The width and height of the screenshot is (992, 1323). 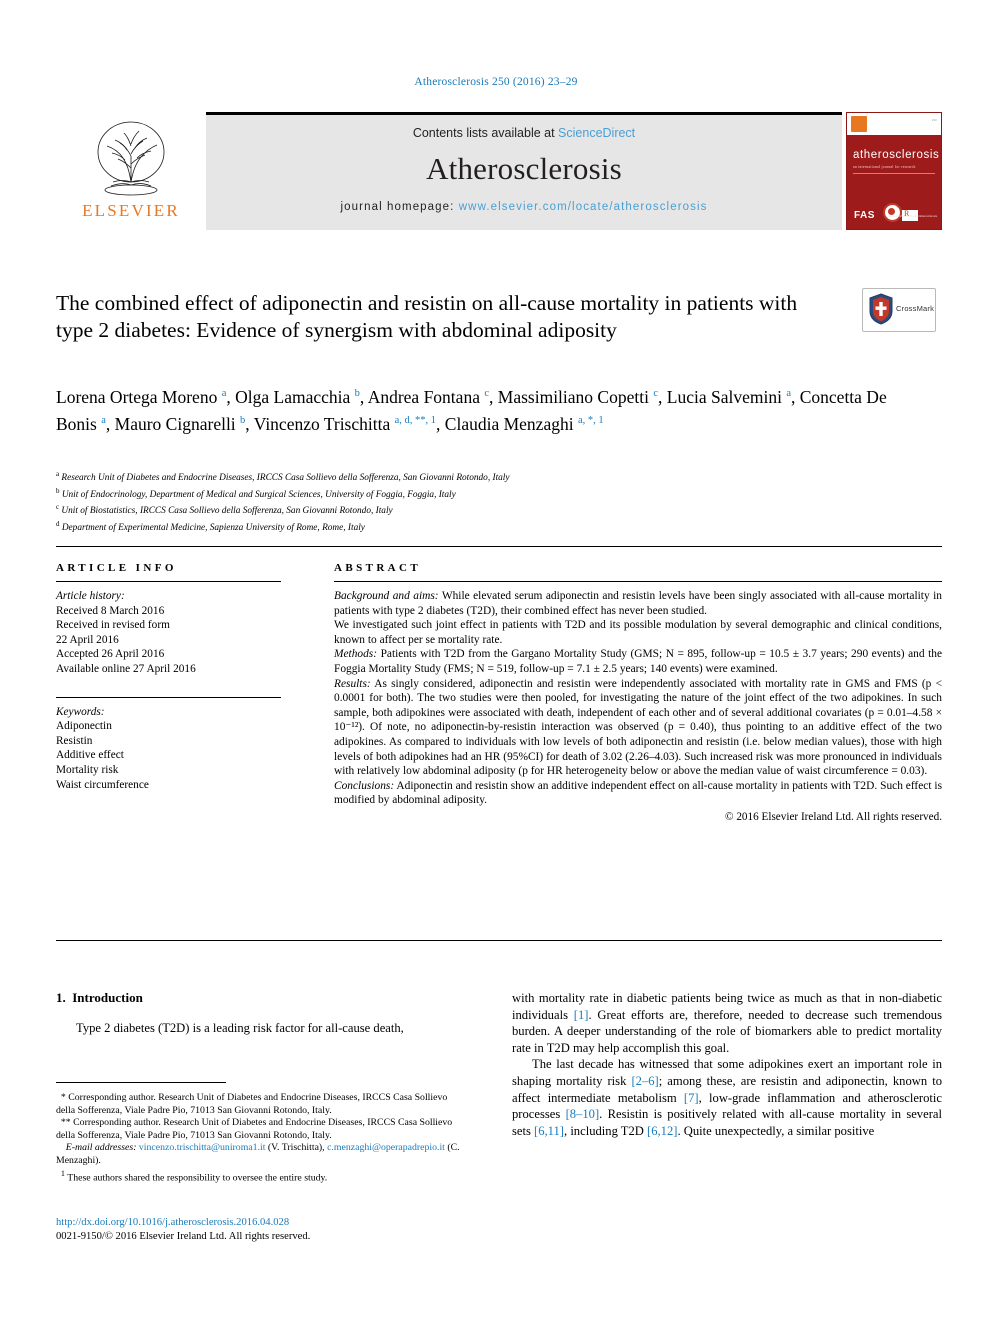 What do you see at coordinates (485, 133) in the screenshot?
I see `contents-prefix: Contents lists available at` at bounding box center [485, 133].